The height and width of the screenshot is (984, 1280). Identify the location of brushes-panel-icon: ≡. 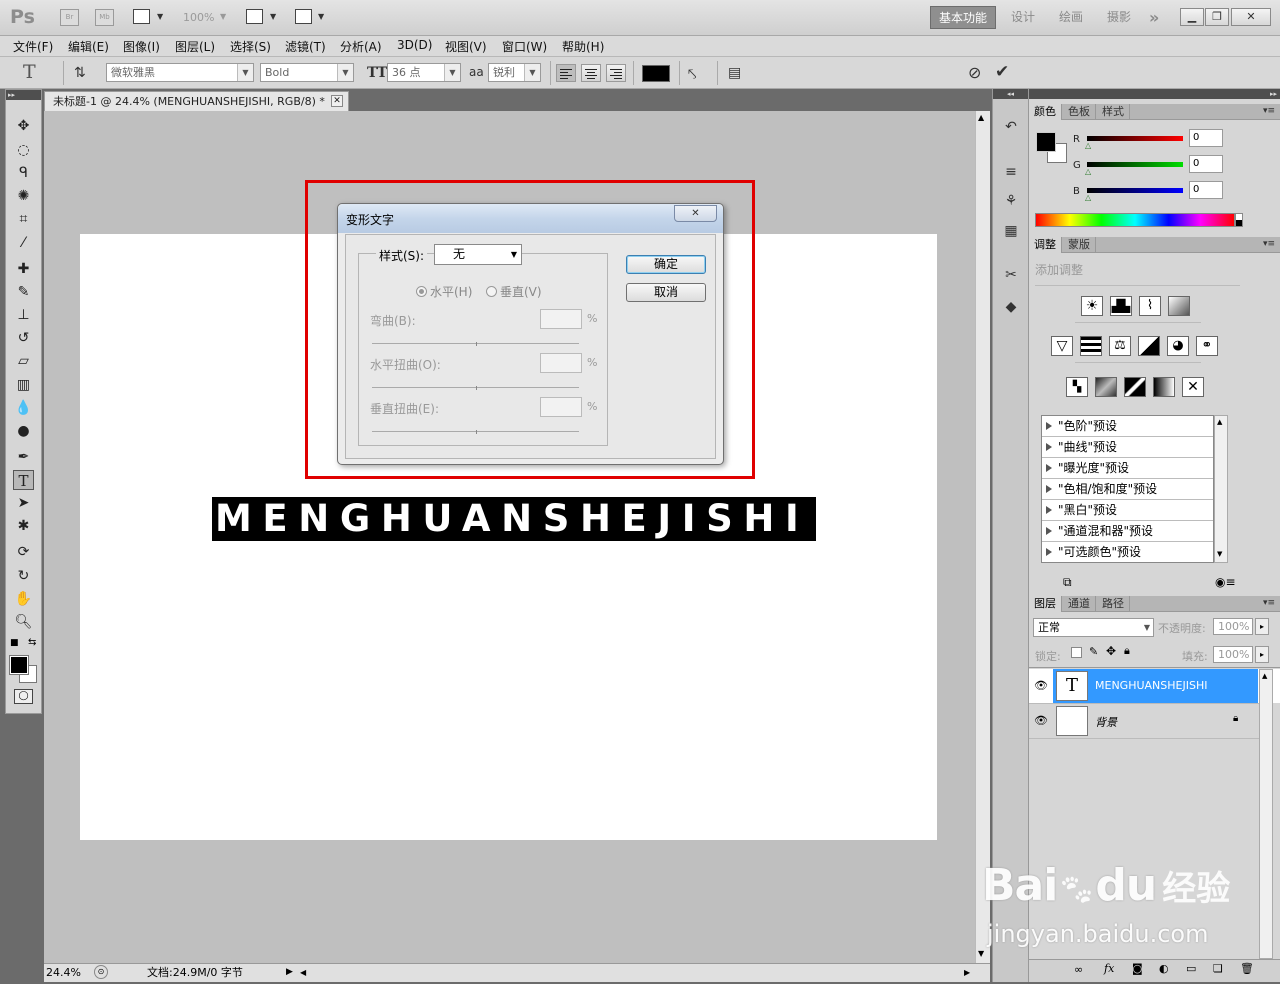
(1011, 172).